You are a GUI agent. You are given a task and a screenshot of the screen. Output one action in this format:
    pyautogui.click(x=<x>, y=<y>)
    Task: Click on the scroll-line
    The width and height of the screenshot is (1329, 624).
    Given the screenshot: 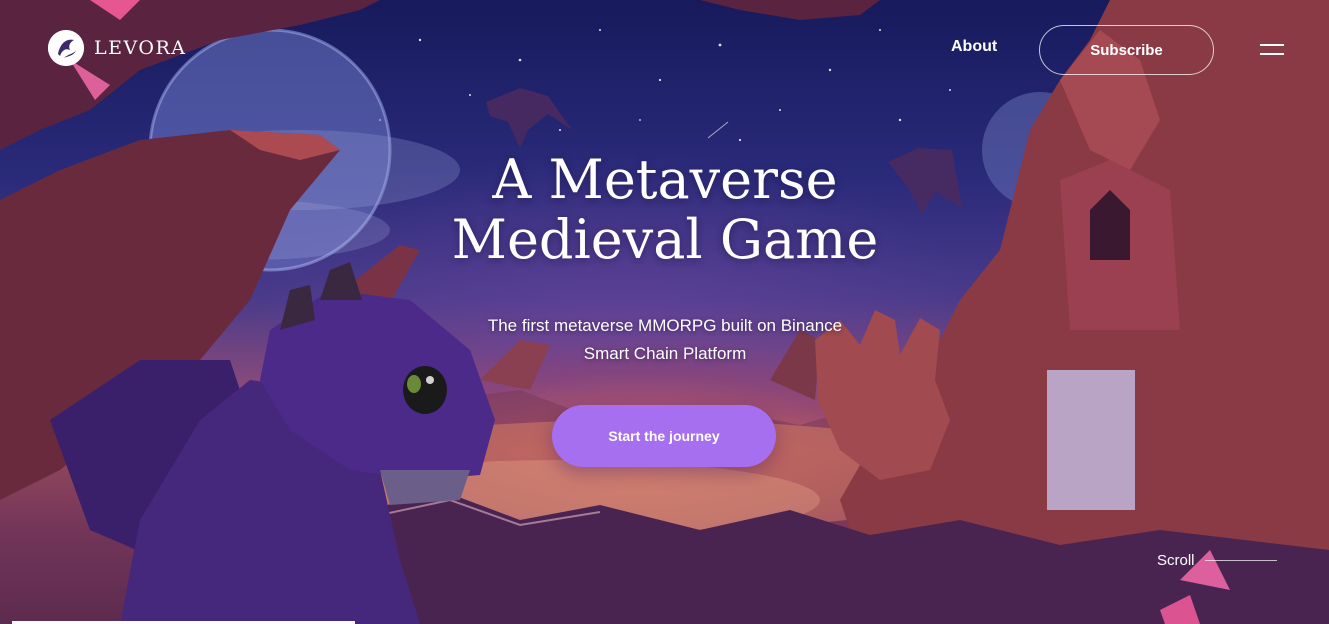 What is the action you would take?
    pyautogui.click(x=1240, y=560)
    